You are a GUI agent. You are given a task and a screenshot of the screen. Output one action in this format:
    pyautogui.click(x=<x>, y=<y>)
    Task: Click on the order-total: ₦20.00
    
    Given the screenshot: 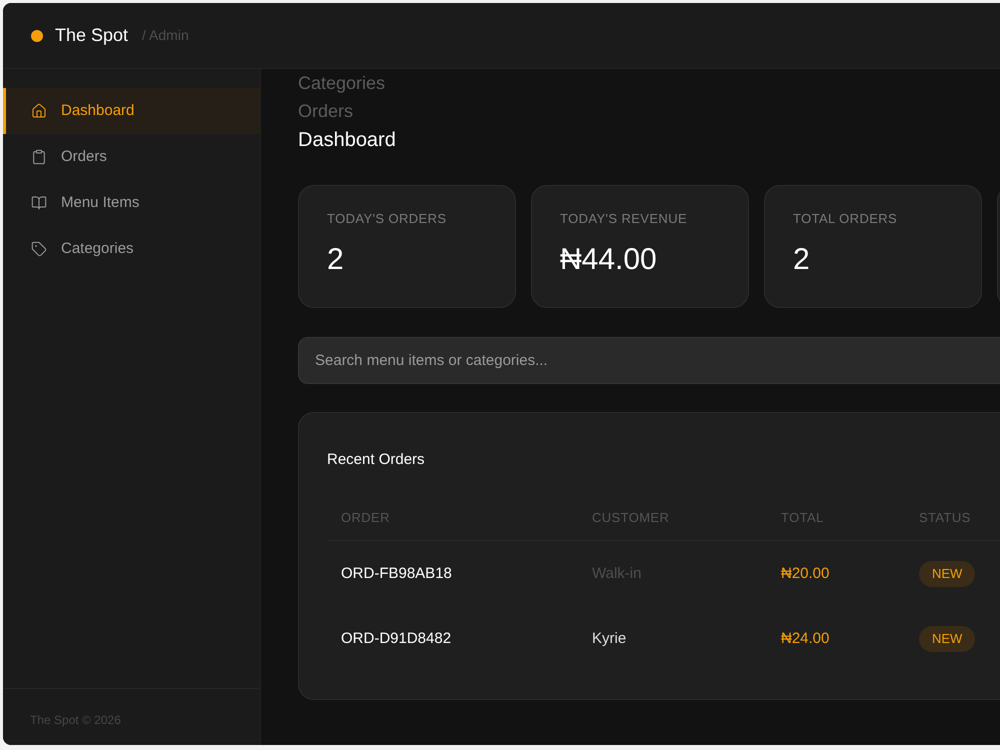 What is the action you would take?
    pyautogui.click(x=805, y=573)
    